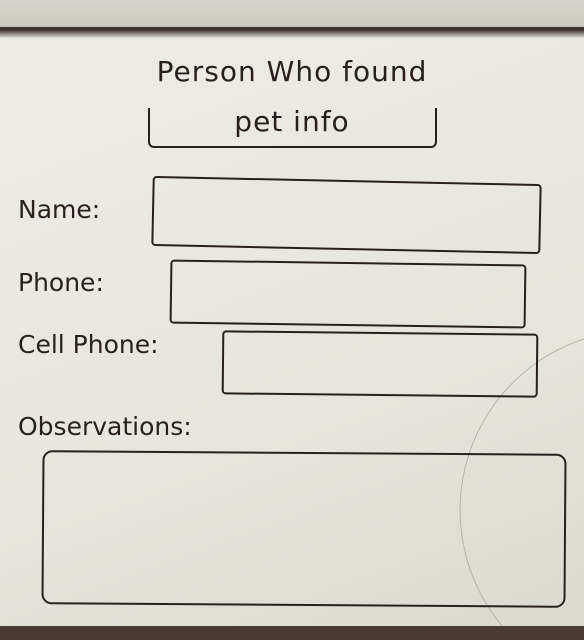  Describe the element at coordinates (348, 294) in the screenshot. I see `phone-input` at that location.